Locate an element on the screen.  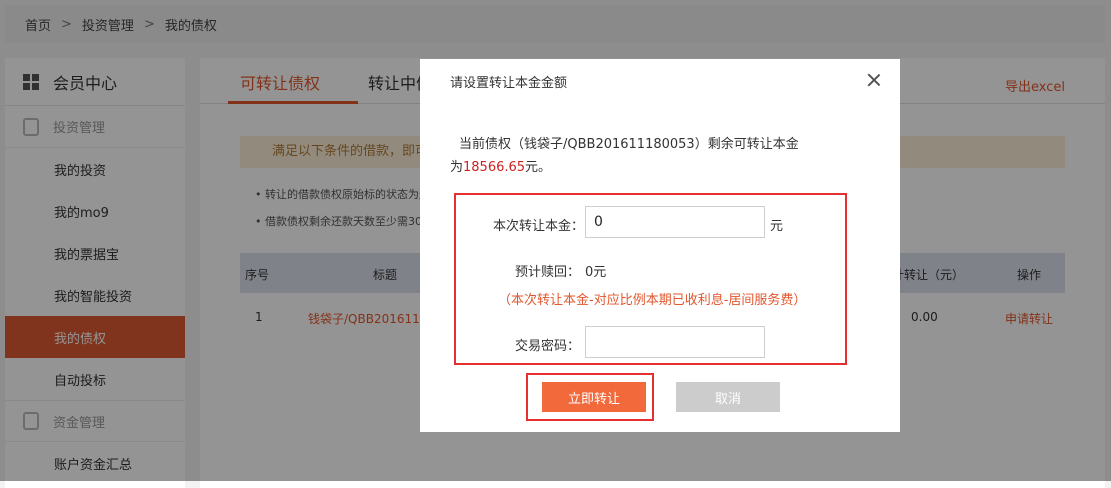
confirm-transfer-button: 立即转让 is located at coordinates (594, 397).